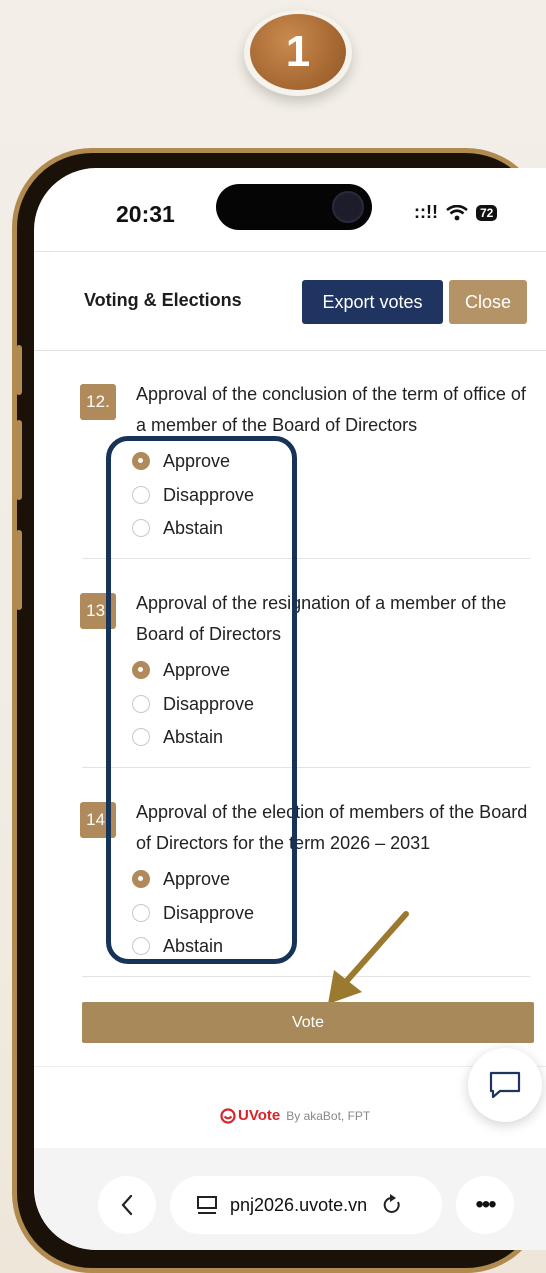 The width and height of the screenshot is (546, 1273). I want to click on wifi-icon, so click(457, 212).